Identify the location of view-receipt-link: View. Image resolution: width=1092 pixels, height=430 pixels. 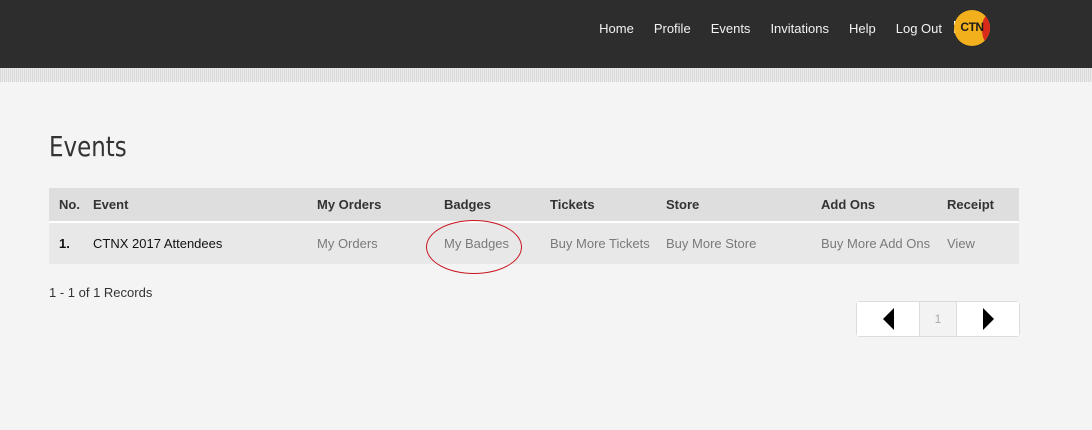
(978, 243).